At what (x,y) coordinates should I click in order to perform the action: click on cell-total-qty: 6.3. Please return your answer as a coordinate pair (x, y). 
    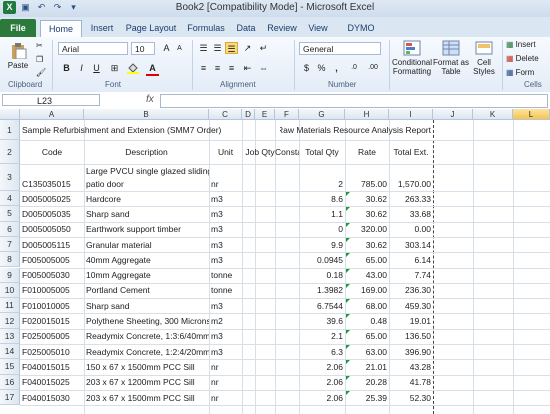
    Looking at the image, I should click on (322, 351).